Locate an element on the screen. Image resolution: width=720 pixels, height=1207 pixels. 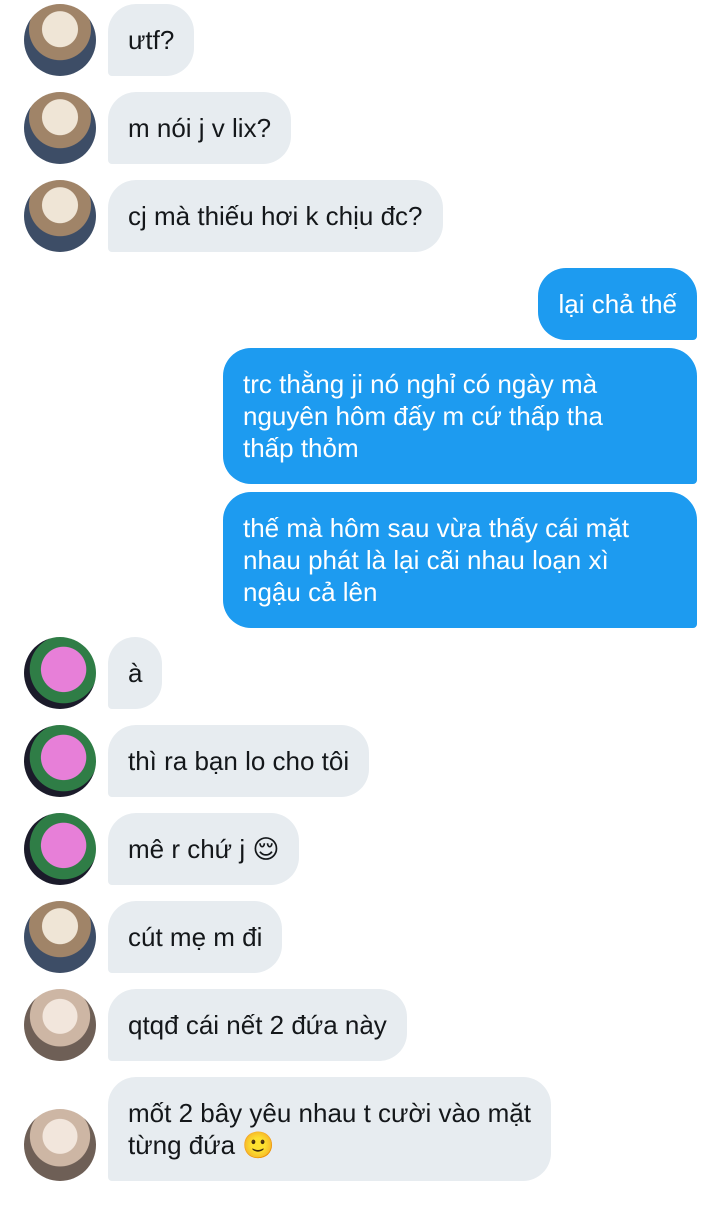
received-message-bubble: à is located at coordinates (135, 673).